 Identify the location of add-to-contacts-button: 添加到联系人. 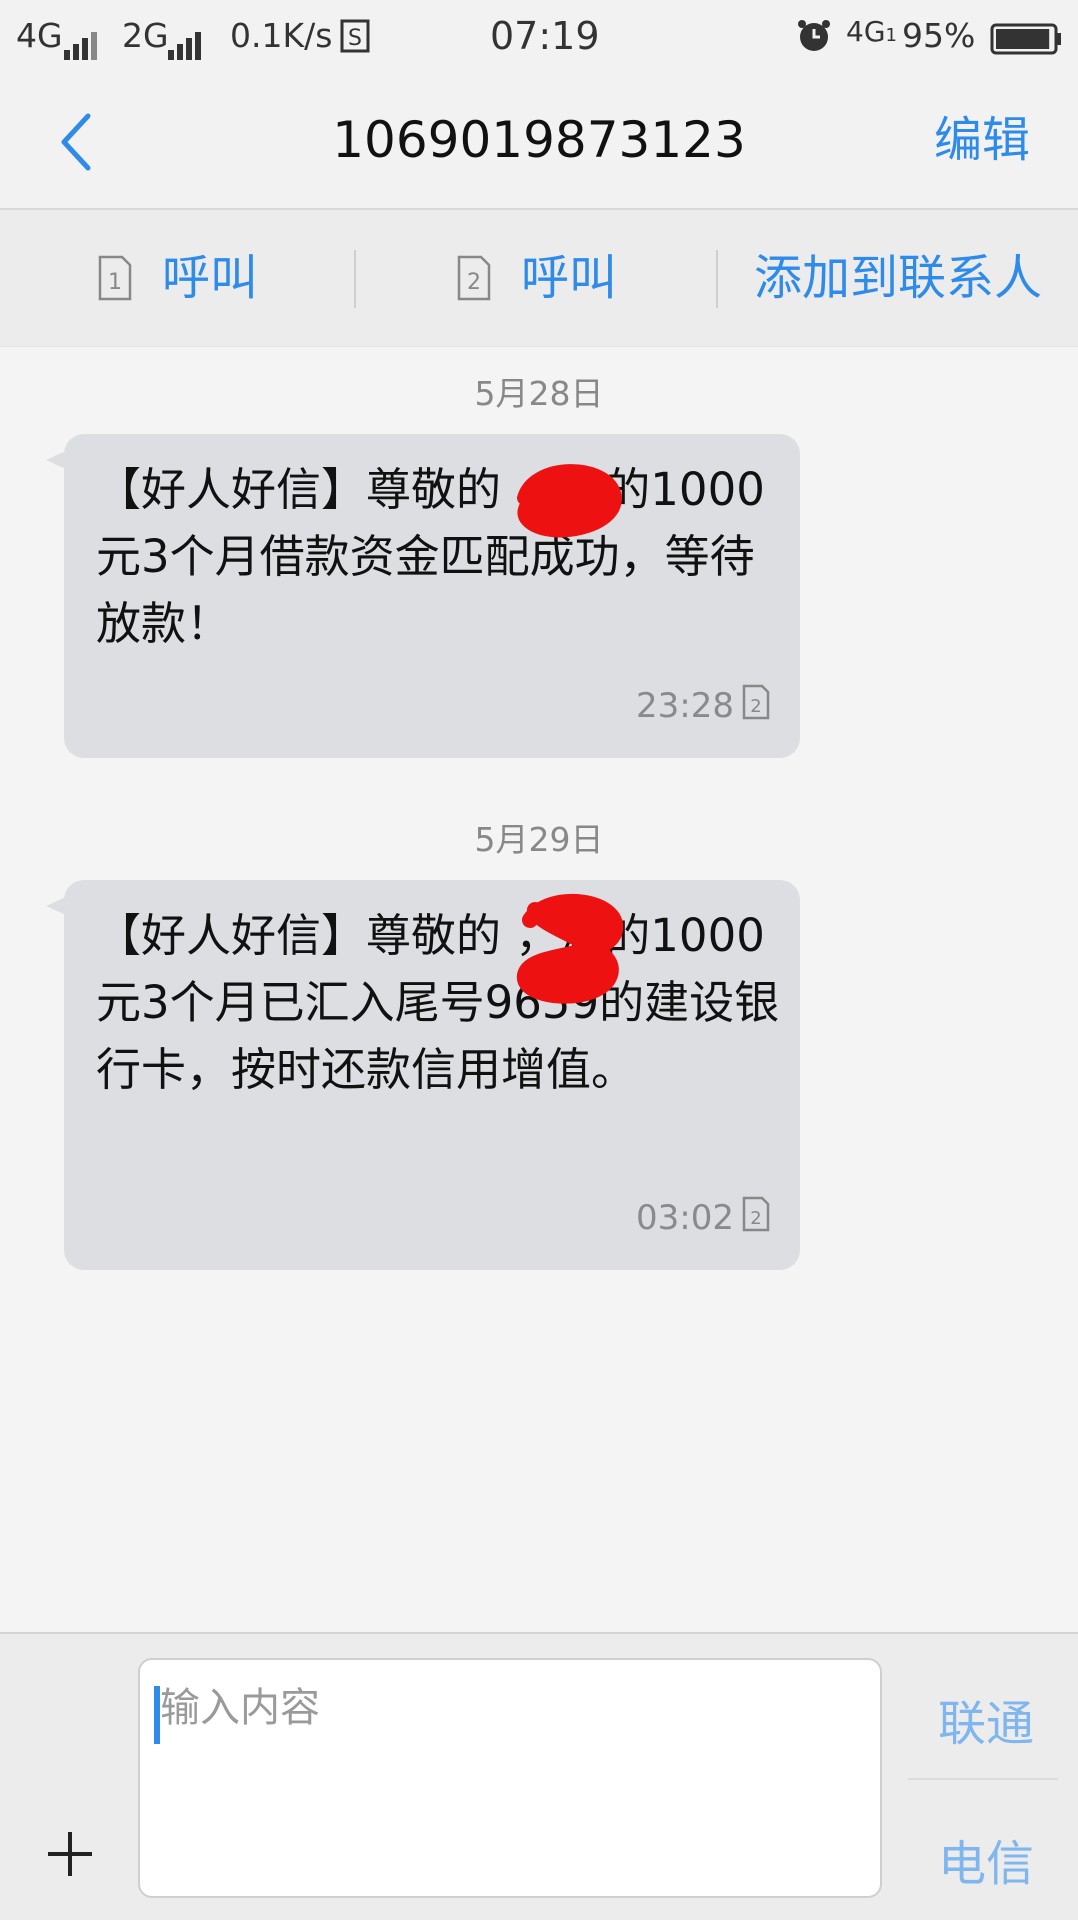
(898, 278).